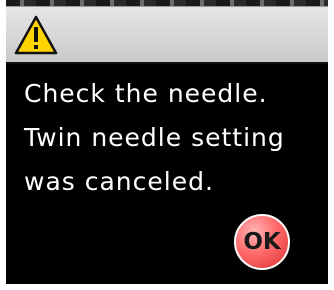  I want to click on right-border, so click(331, 145).